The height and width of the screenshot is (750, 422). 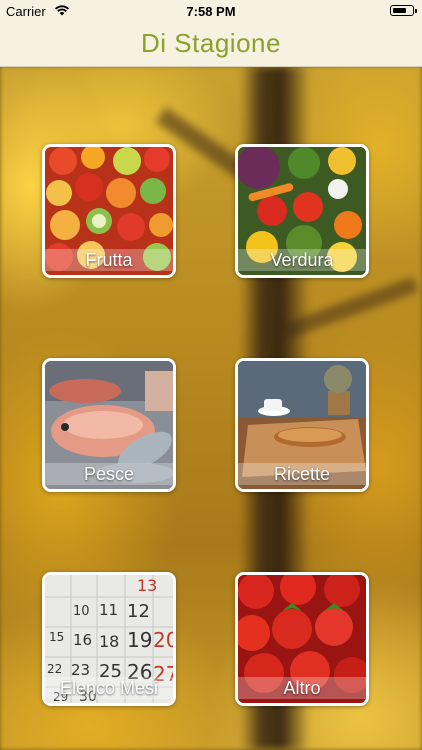 What do you see at coordinates (56, 637) in the screenshot?
I see `svg-text: 15` at bounding box center [56, 637].